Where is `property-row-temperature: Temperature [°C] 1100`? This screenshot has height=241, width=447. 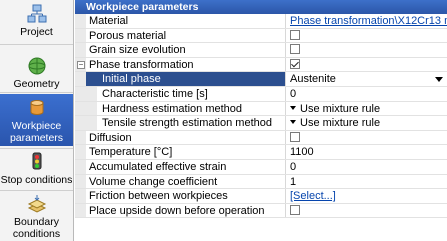
property-row-temperature: Temperature [°C] 1100 is located at coordinates (261, 152).